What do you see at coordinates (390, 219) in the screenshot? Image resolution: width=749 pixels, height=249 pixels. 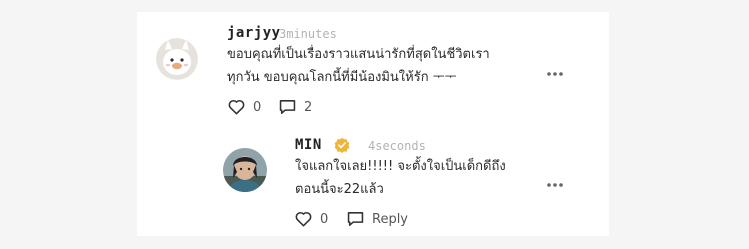 I see `reply-label: Reply` at bounding box center [390, 219].